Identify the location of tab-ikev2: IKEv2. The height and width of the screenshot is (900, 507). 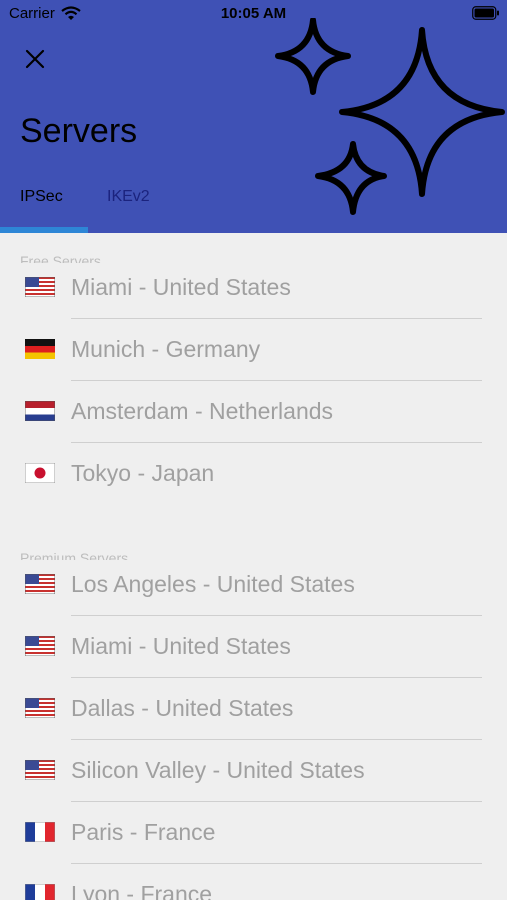
(128, 197).